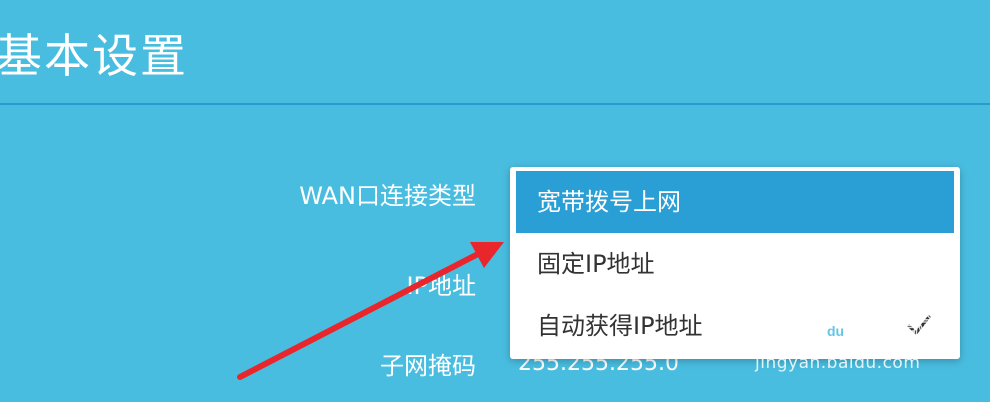  What do you see at coordinates (788, 325) in the screenshot?
I see `svg-text: Bai` at bounding box center [788, 325].